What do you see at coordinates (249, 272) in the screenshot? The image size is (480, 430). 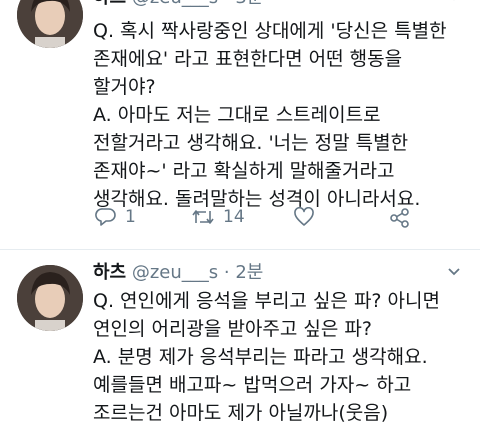 I see `timestamp: 2분` at bounding box center [249, 272].